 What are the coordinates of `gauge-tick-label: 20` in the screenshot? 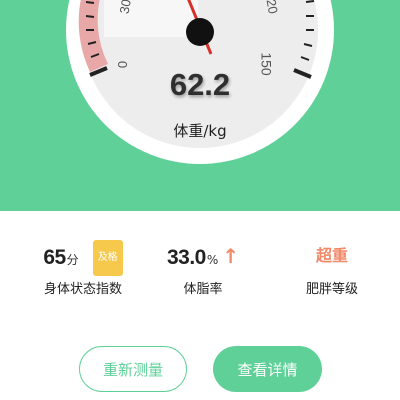 It's located at (272, 7).